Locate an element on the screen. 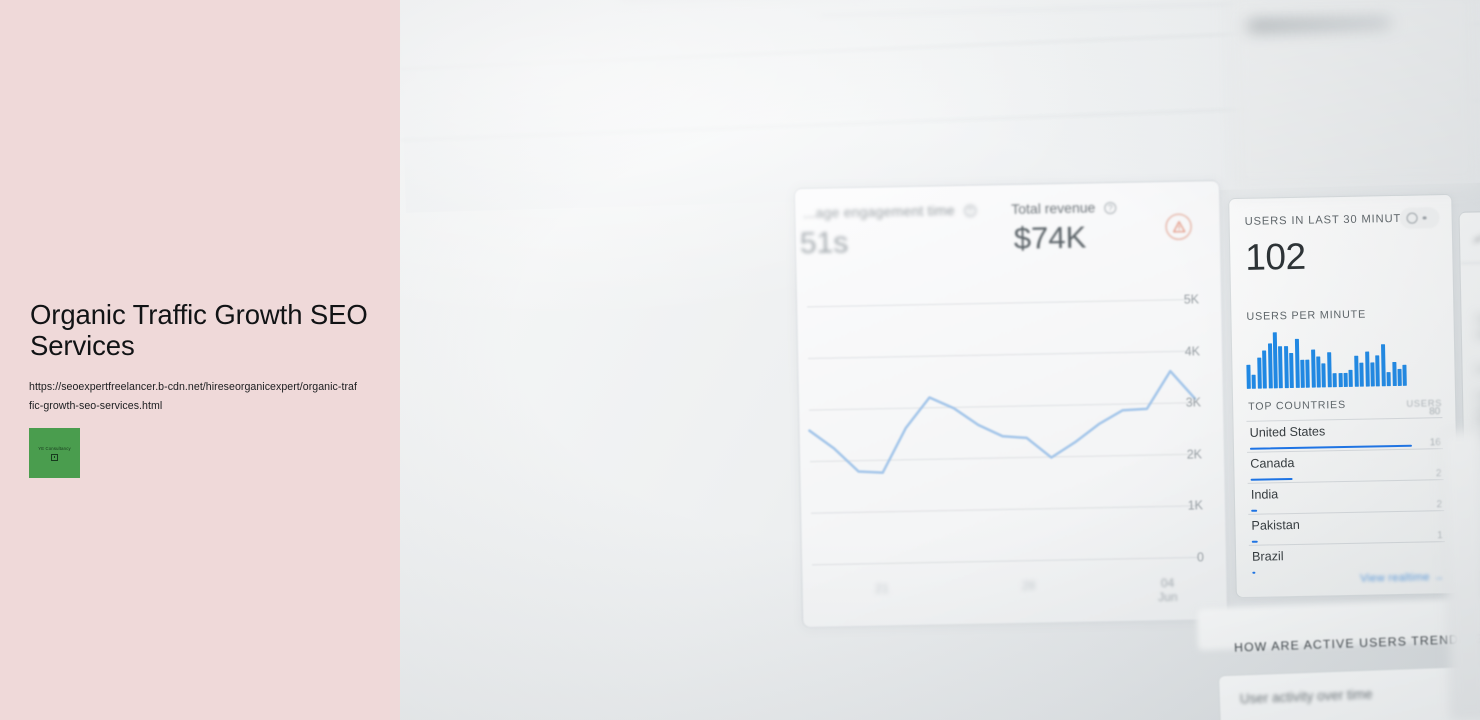 The width and height of the screenshot is (1480, 720). country-name: India is located at coordinates (1264, 494).